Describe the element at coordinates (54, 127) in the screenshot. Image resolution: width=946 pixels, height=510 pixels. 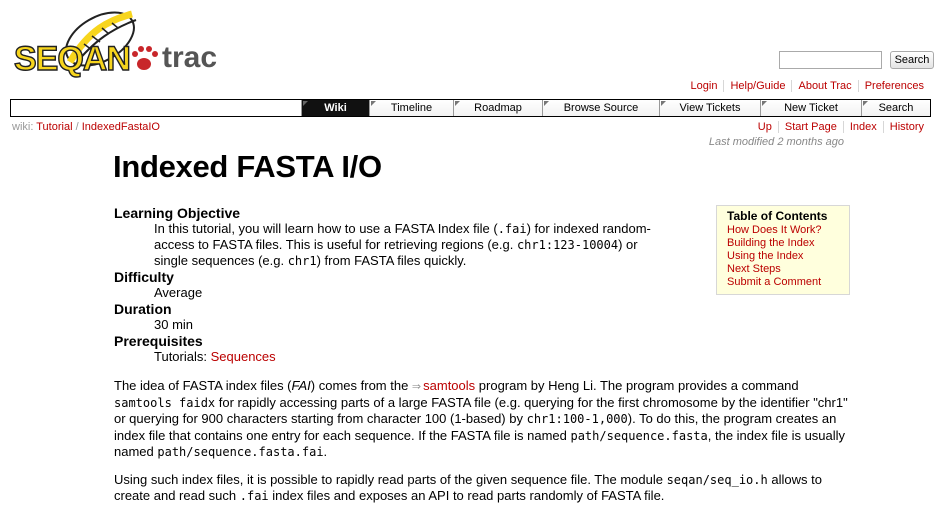
I see `breadcrumb-tutorial: Tutorial` at that location.